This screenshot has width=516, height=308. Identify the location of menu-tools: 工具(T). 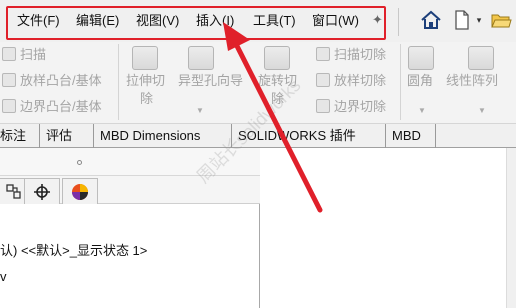
(274, 21).